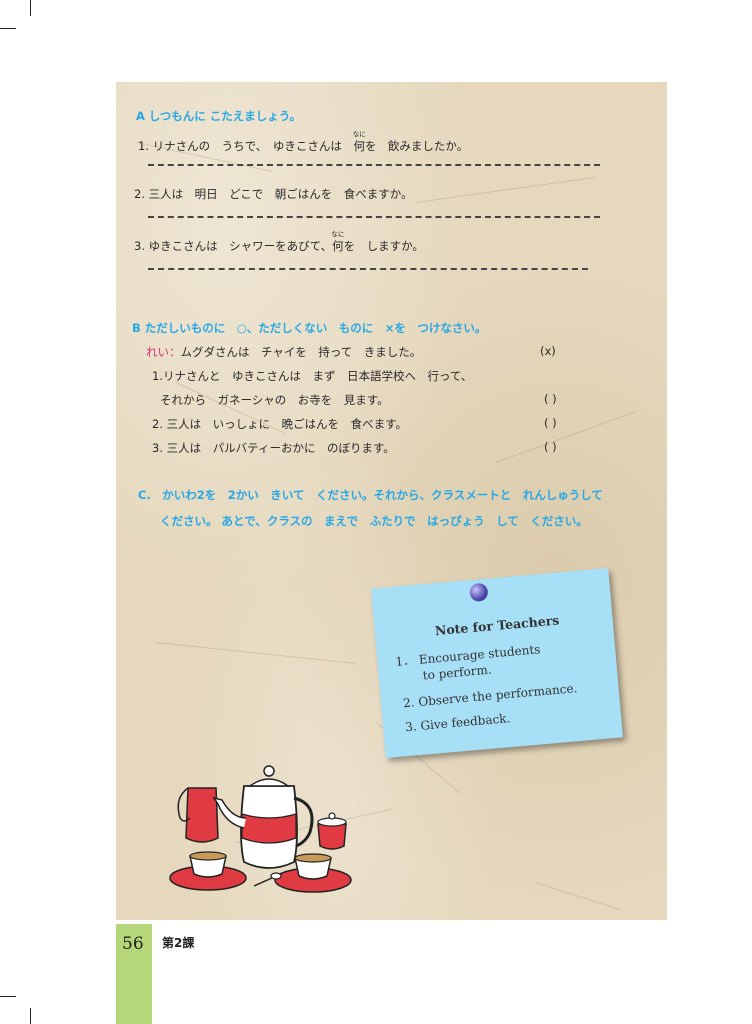 Image resolution: width=752 pixels, height=1024 pixels. Describe the element at coordinates (374, 217) in the screenshot. I see `answer-line-a2` at that location.